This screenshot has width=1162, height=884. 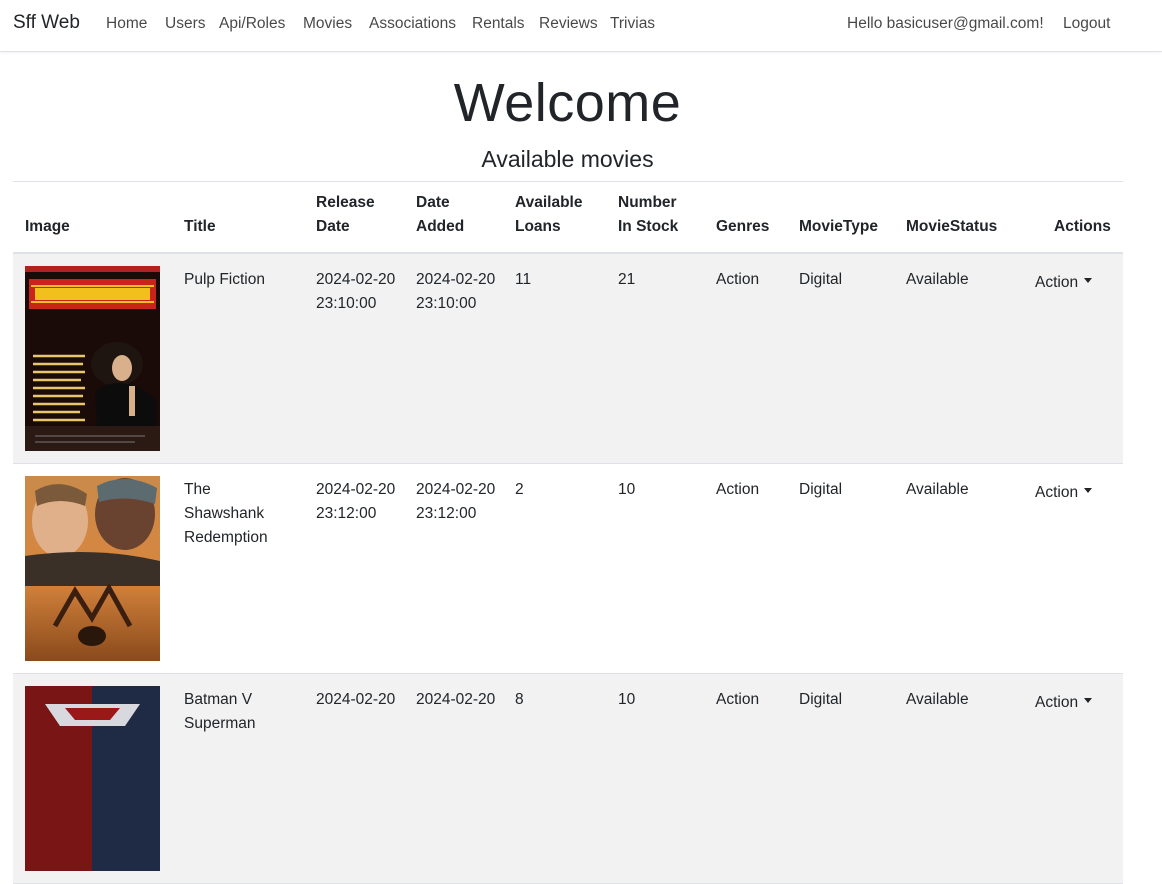 I want to click on nav-link-api-roles: Api/Roles, so click(x=252, y=24).